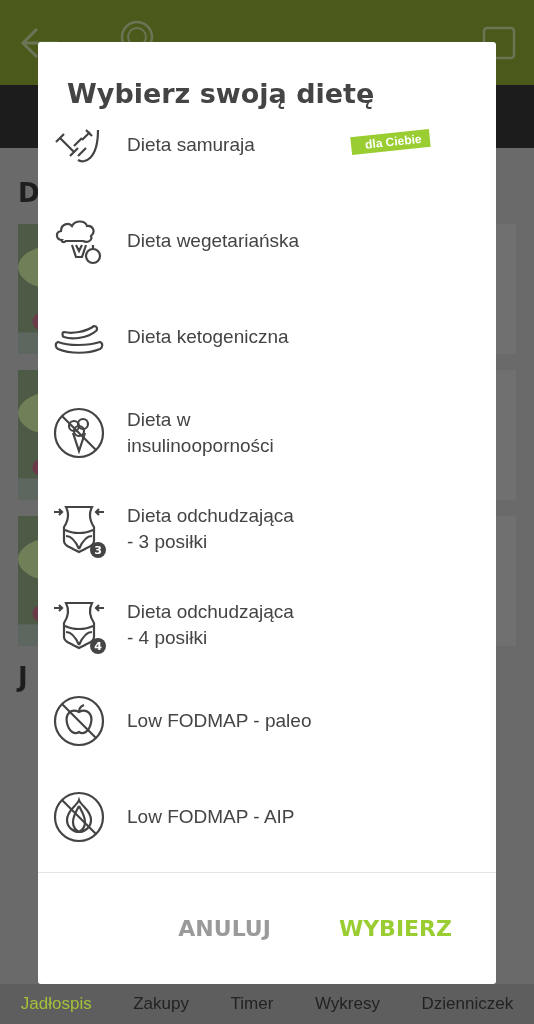 Image resolution: width=534 pixels, height=1024 pixels. Describe the element at coordinates (210, 625) in the screenshot. I see `diet-name: Dieta odchudzająca - 4 posiłki` at that location.